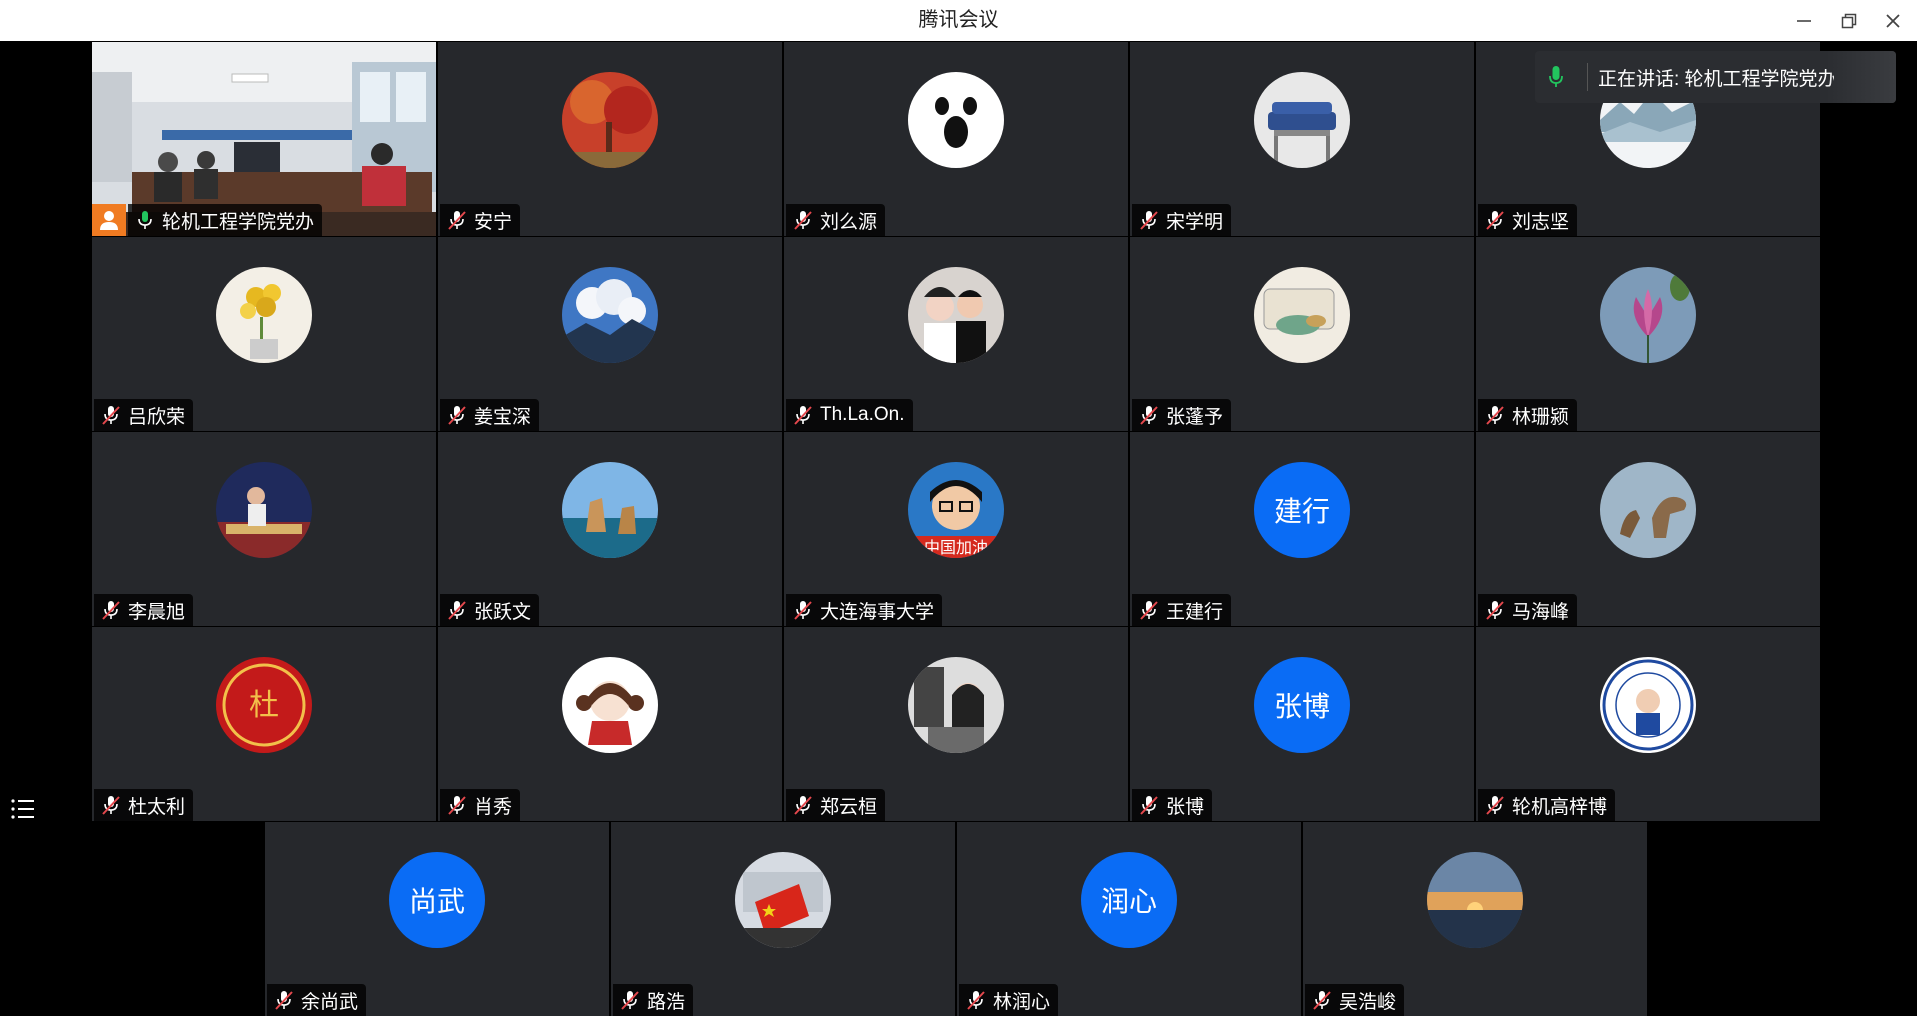  I want to click on svg-text: 杜, so click(264, 705).